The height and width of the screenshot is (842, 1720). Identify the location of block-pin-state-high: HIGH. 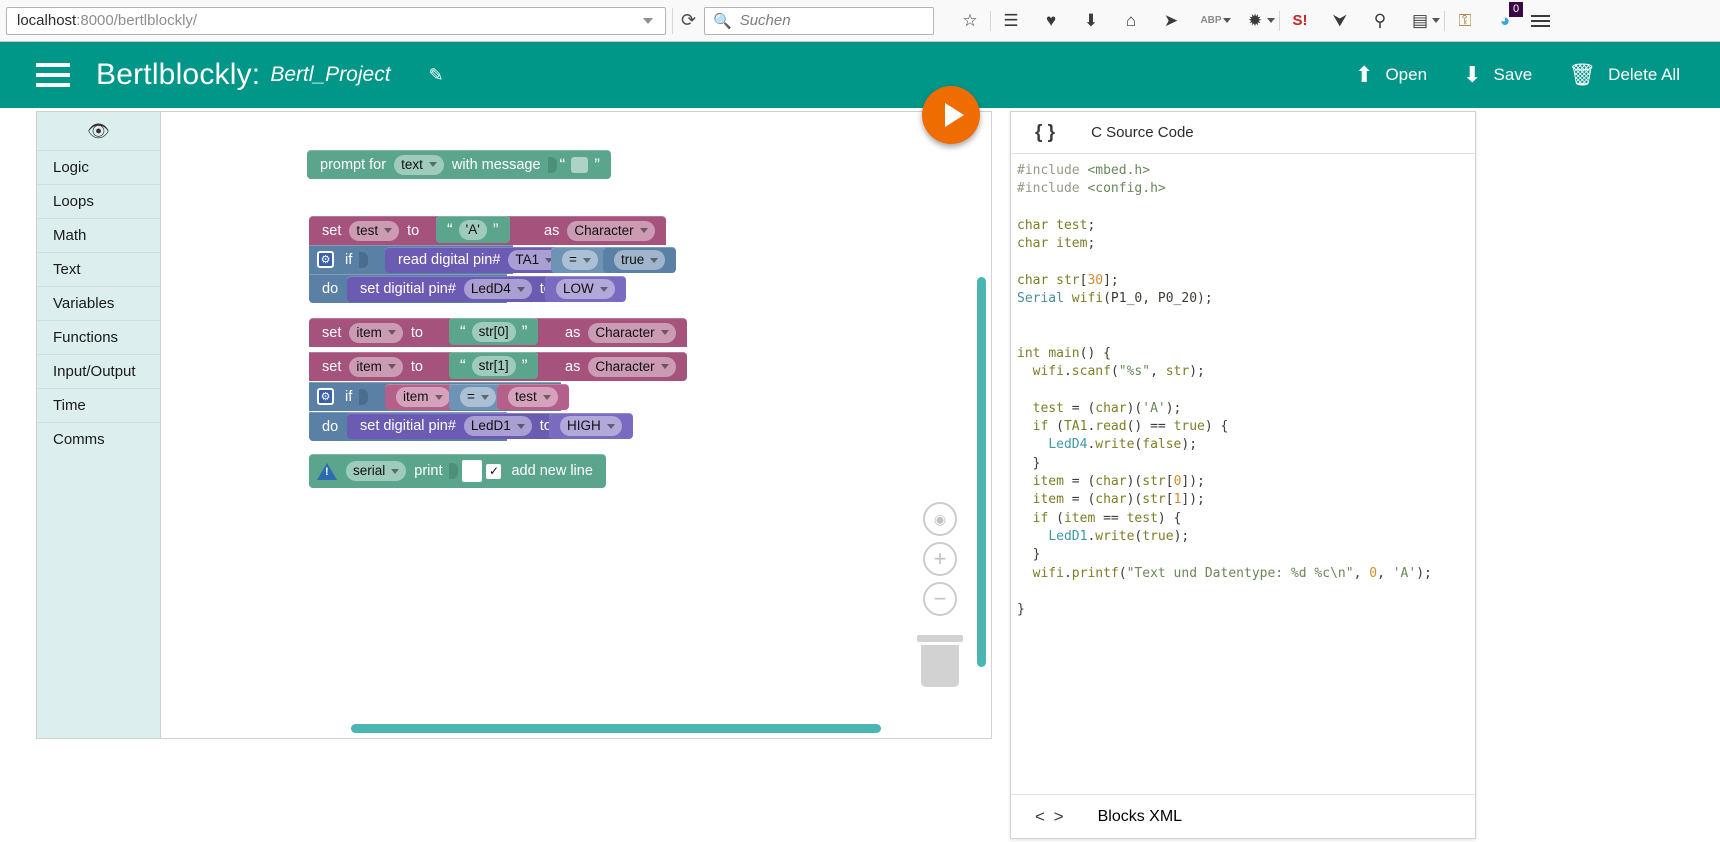
(591, 426).